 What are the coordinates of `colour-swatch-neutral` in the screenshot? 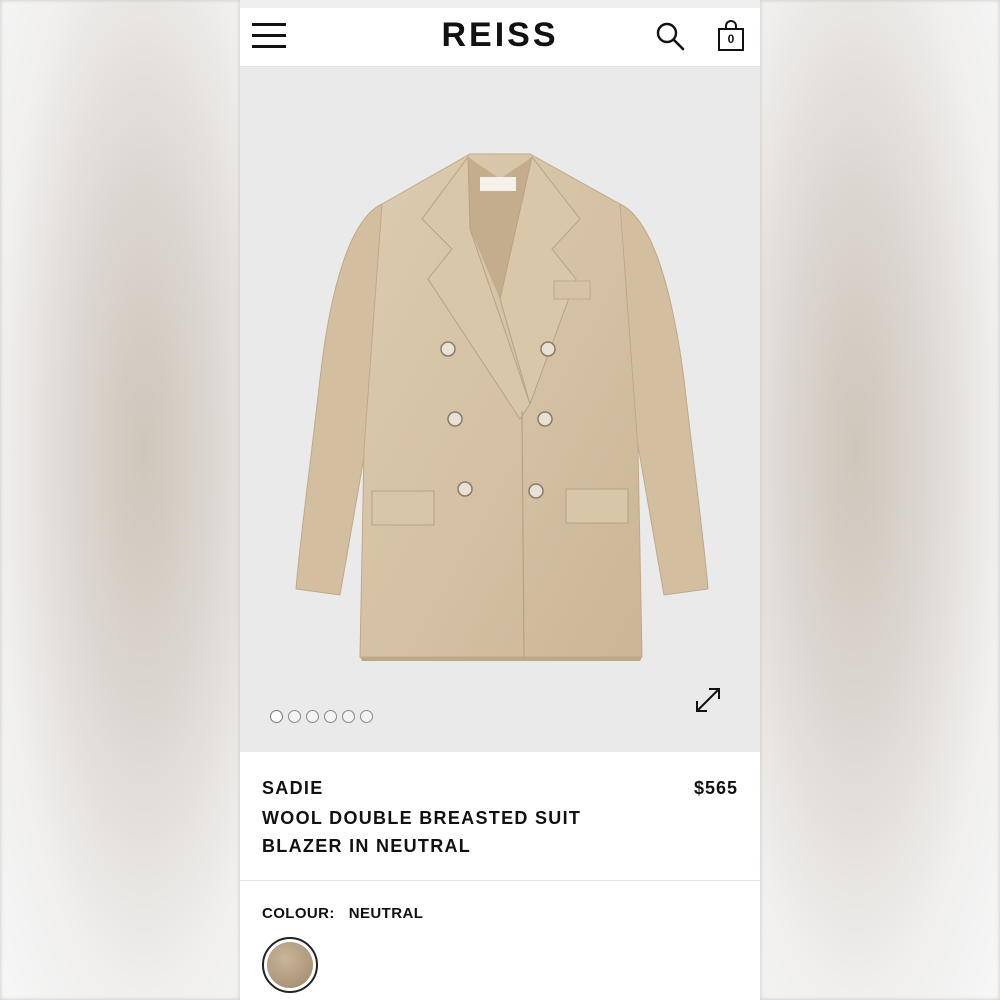 It's located at (290, 965).